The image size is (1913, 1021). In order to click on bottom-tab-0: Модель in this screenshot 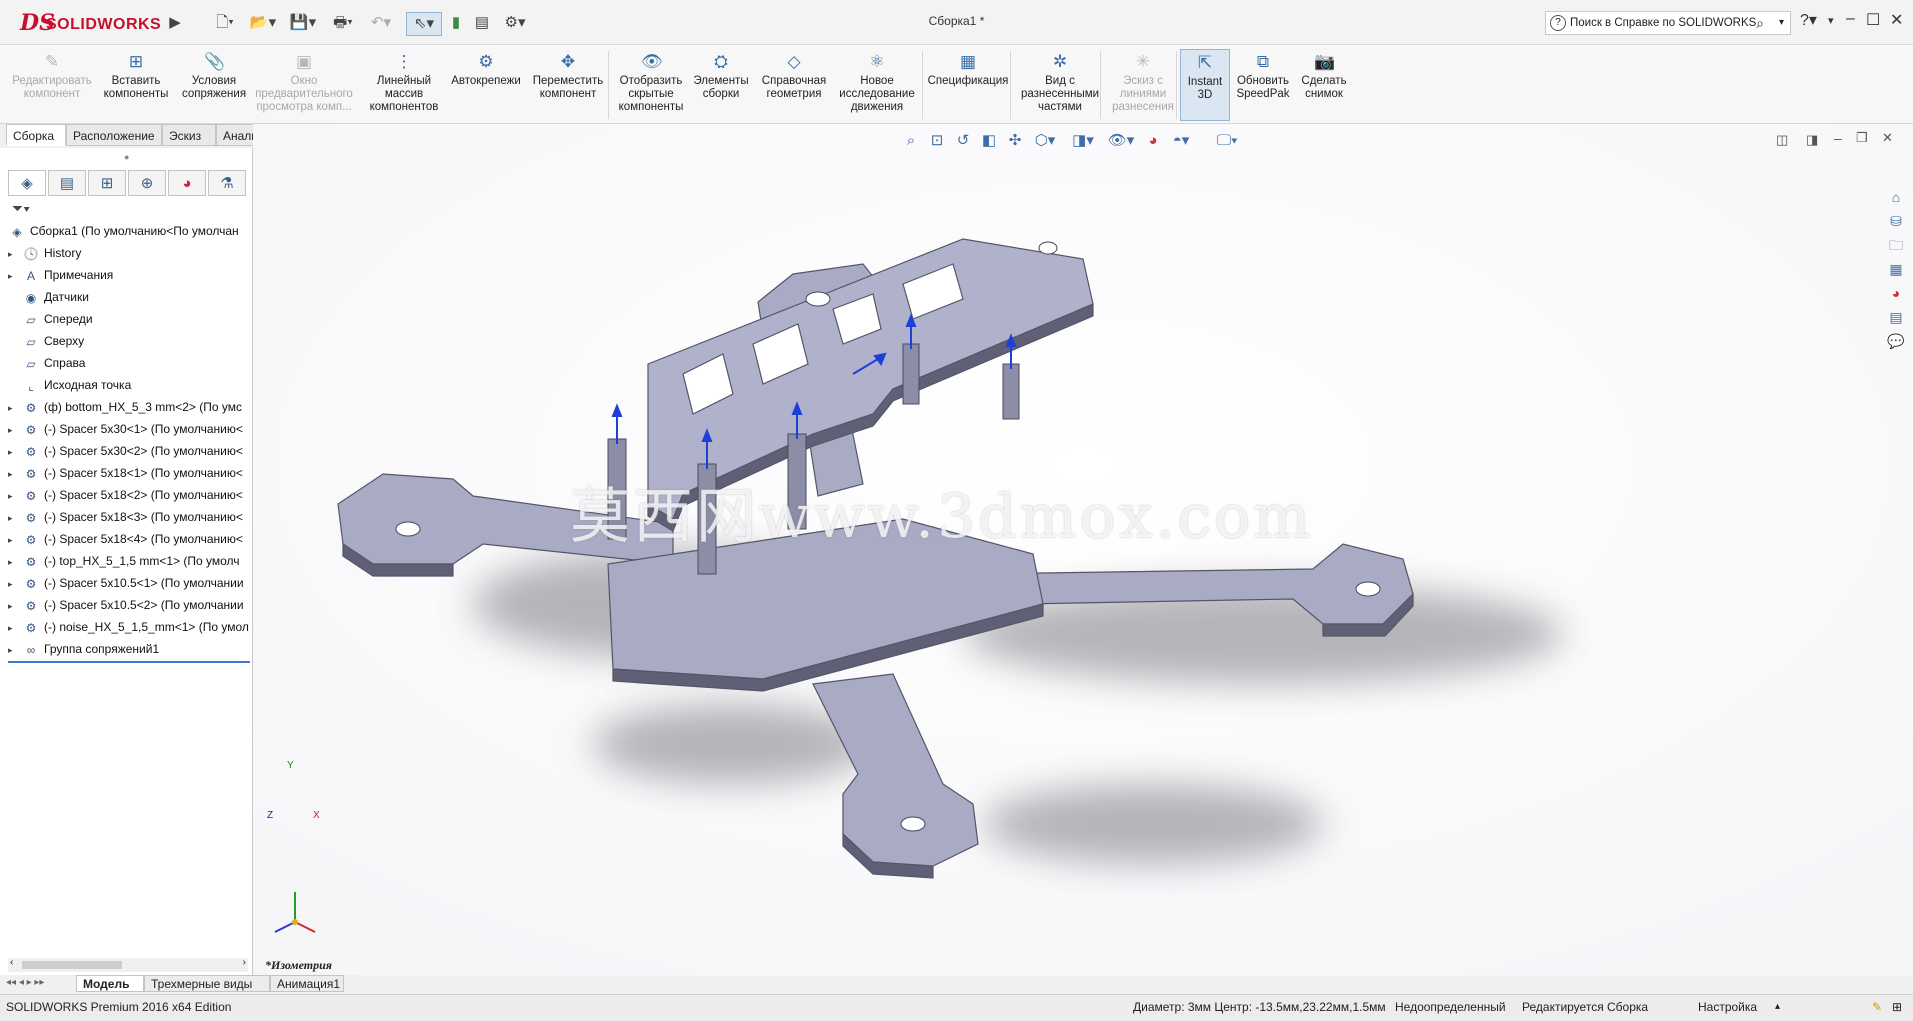, I will do `click(110, 983)`.